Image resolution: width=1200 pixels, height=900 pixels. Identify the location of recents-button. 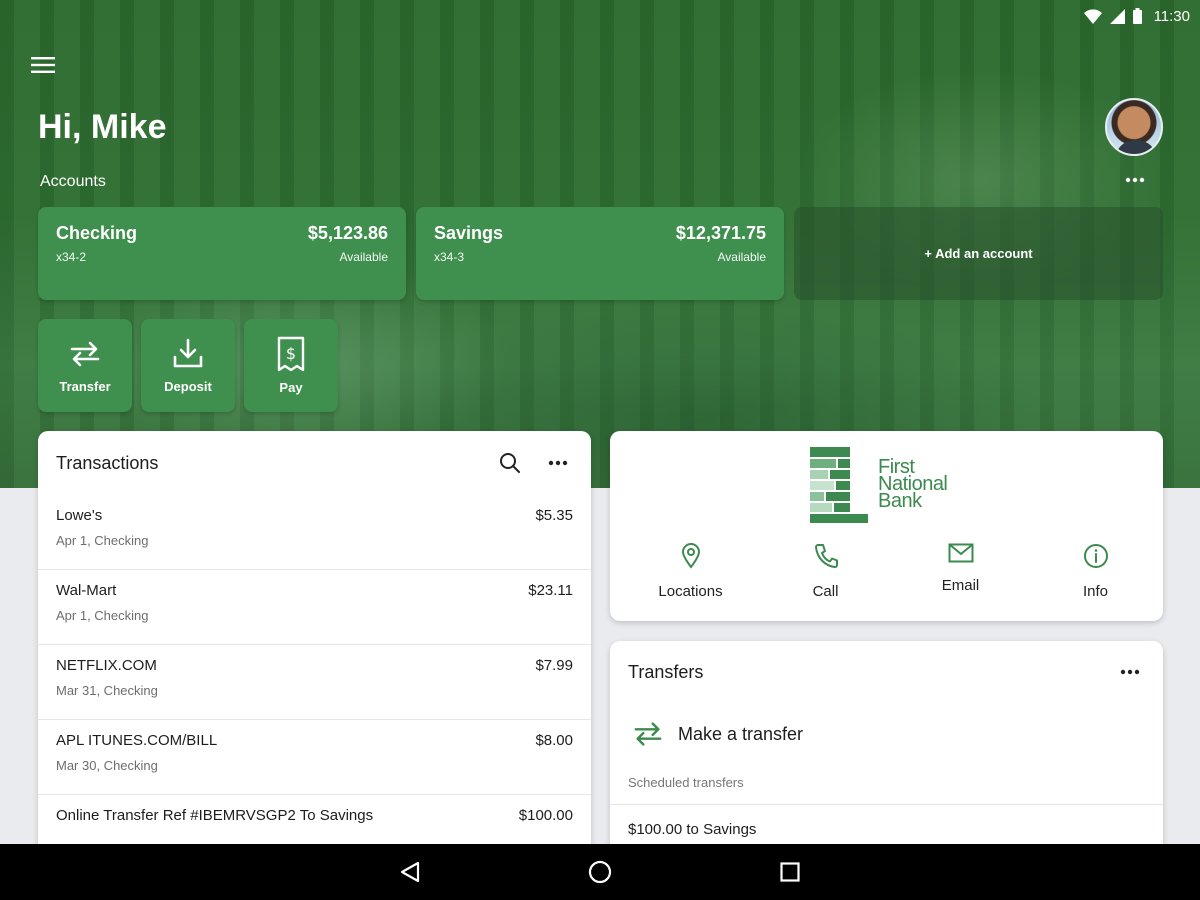
(790, 872).